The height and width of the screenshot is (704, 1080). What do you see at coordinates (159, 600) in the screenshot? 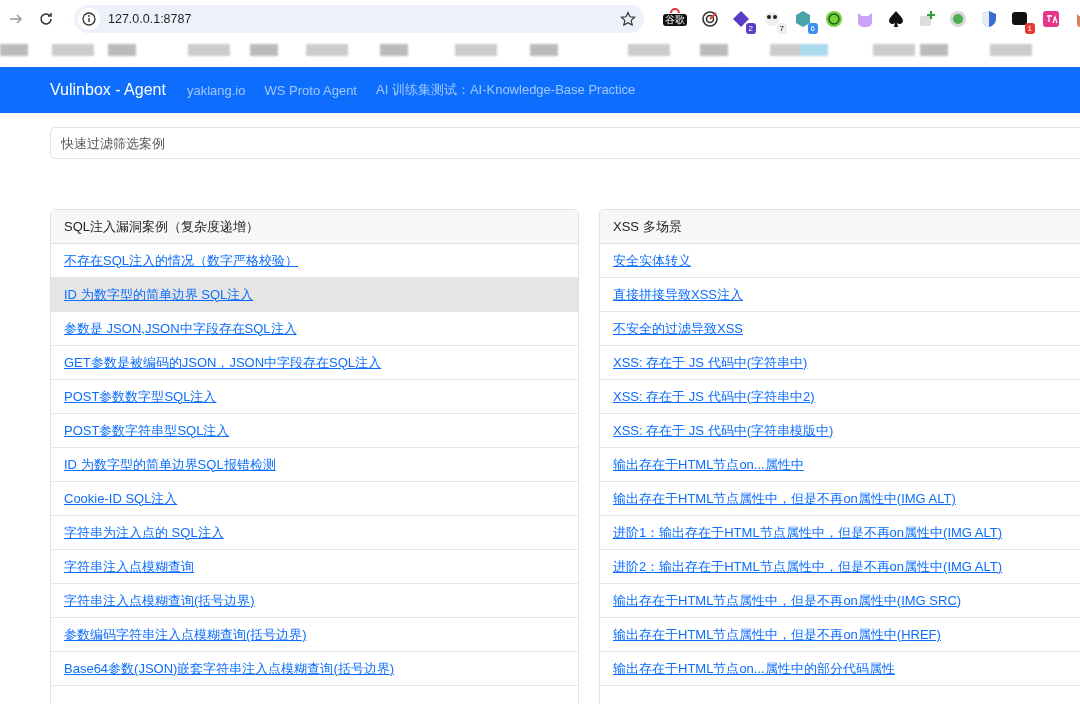
I see `case-link: 字符串注入点模糊查询(括号边界)` at bounding box center [159, 600].